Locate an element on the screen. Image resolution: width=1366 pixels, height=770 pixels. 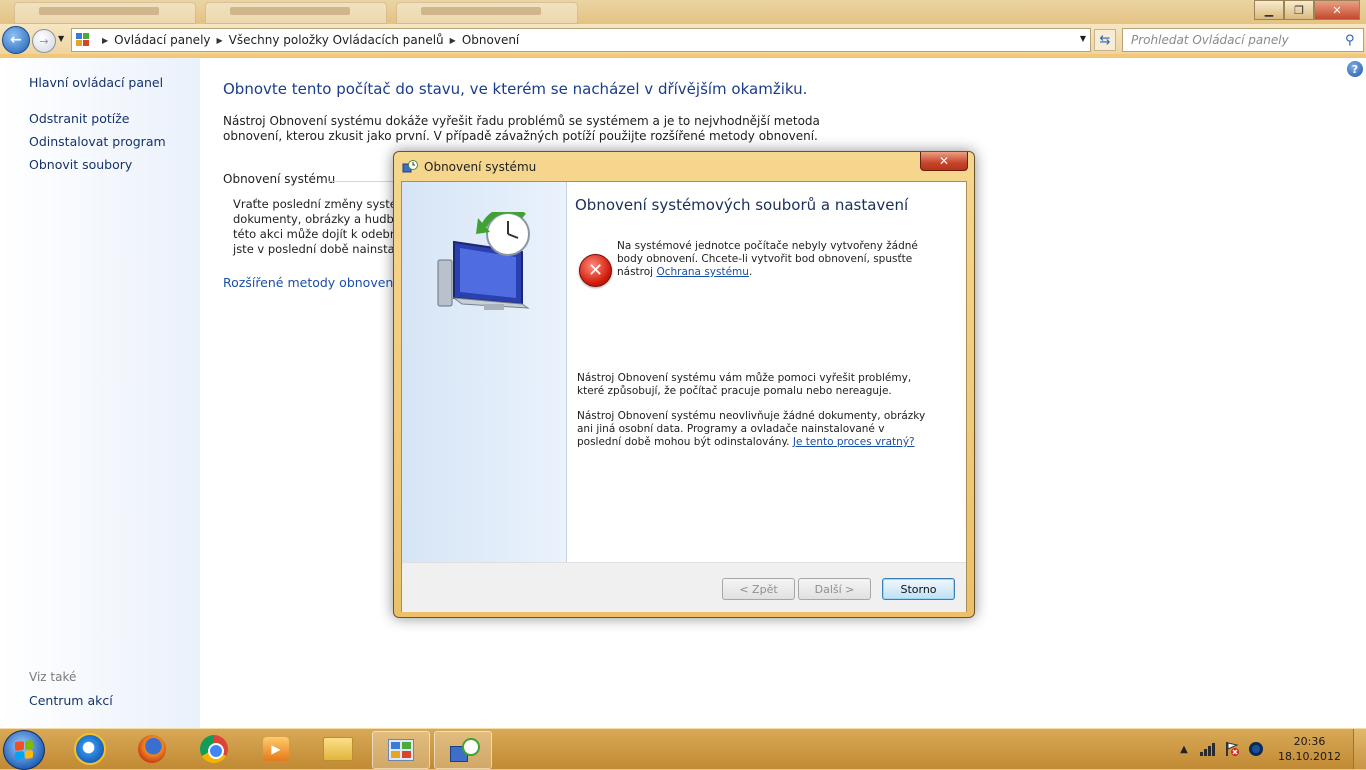
taskbar-media-player: ▶ is located at coordinates (276, 749).